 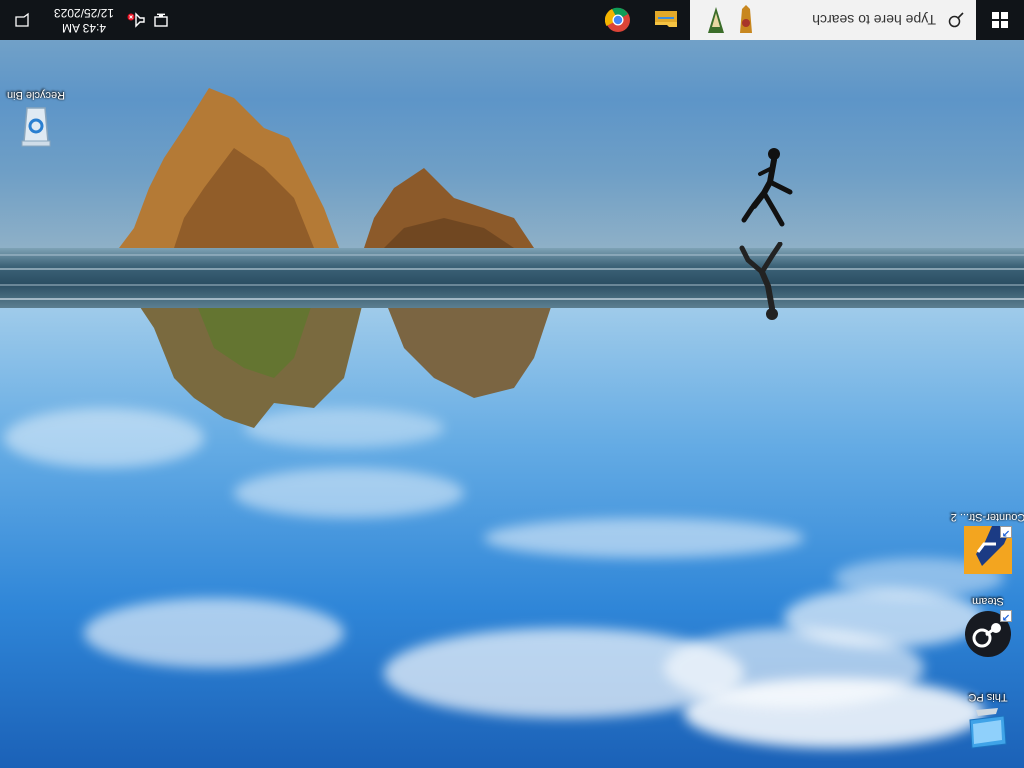 What do you see at coordinates (136, 20) in the screenshot?
I see `volume-muted-icon` at bounding box center [136, 20].